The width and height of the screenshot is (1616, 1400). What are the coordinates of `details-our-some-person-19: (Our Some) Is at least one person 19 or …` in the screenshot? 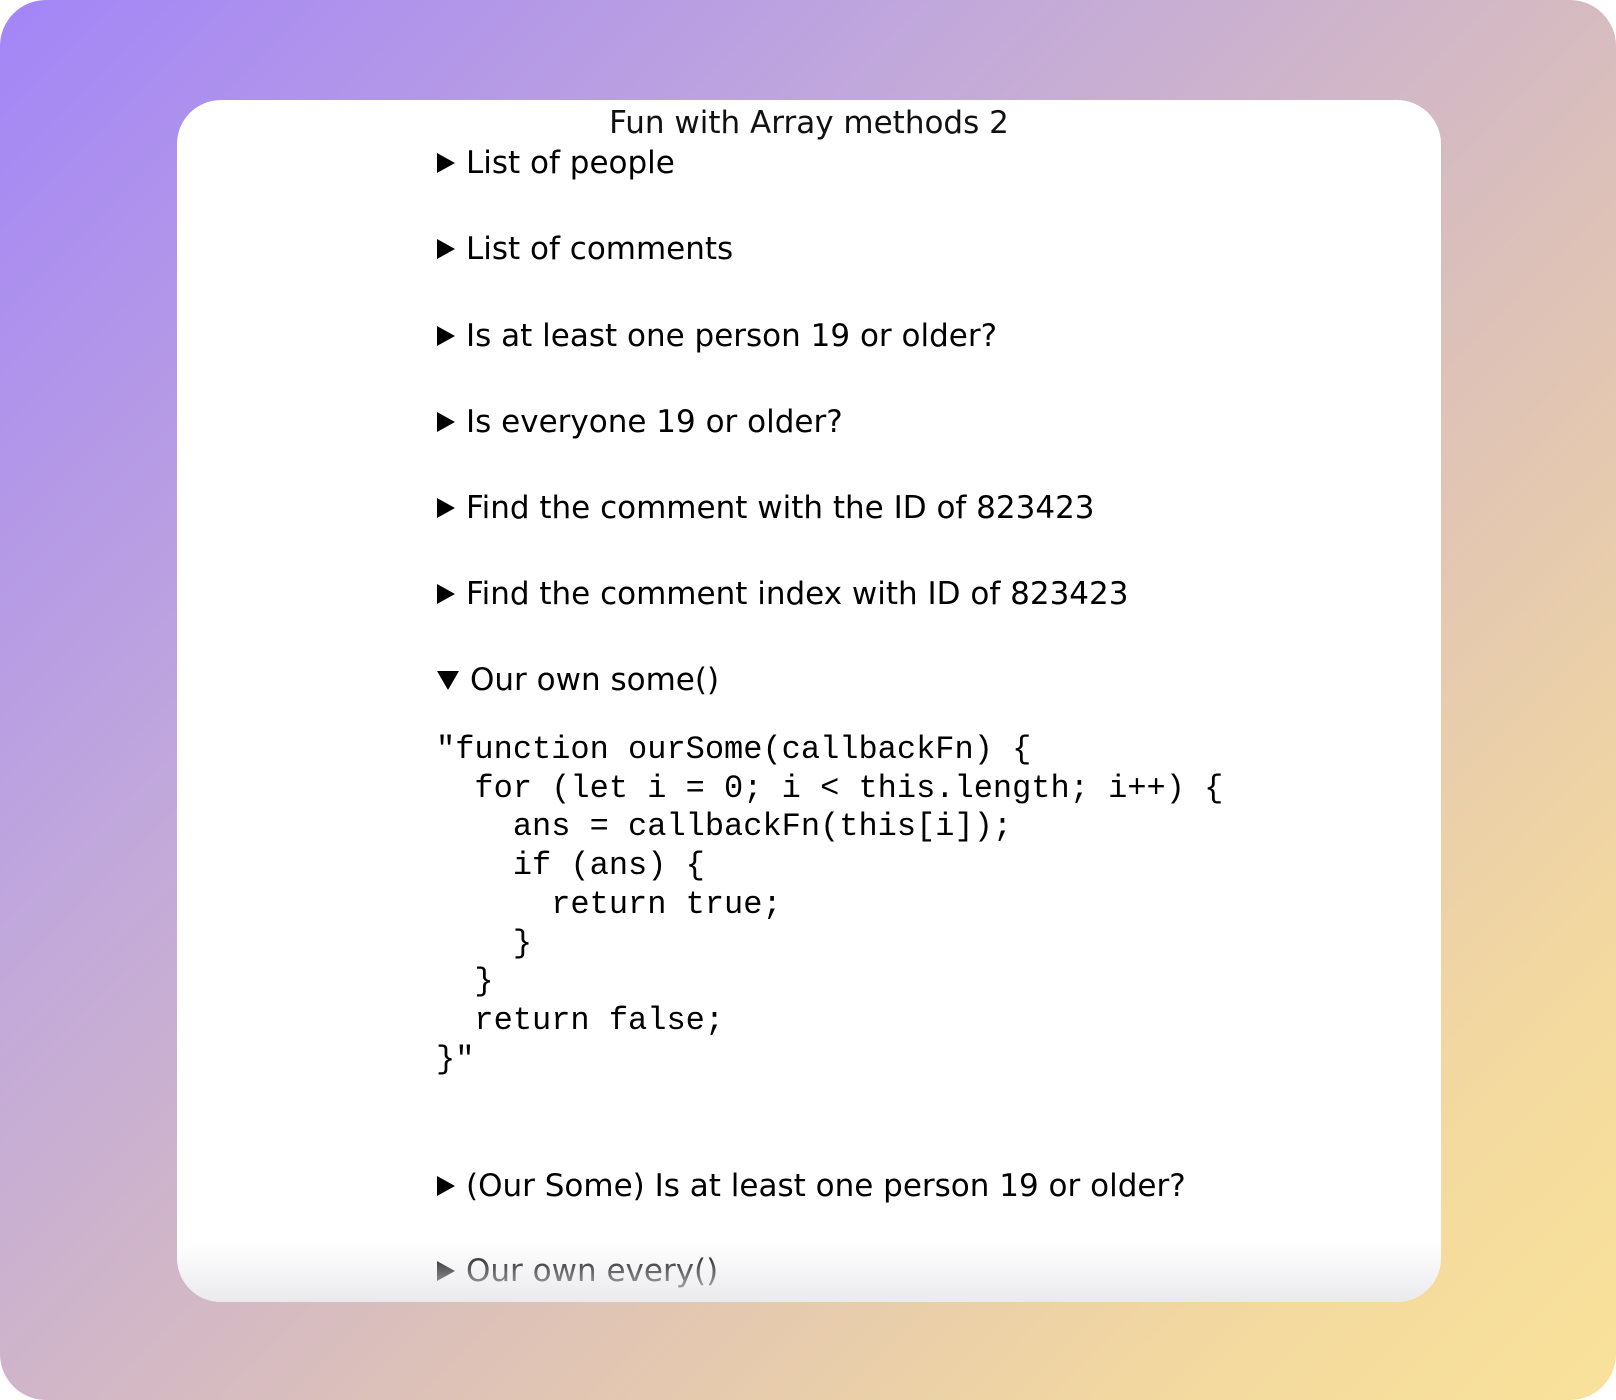 It's located at (811, 1186).